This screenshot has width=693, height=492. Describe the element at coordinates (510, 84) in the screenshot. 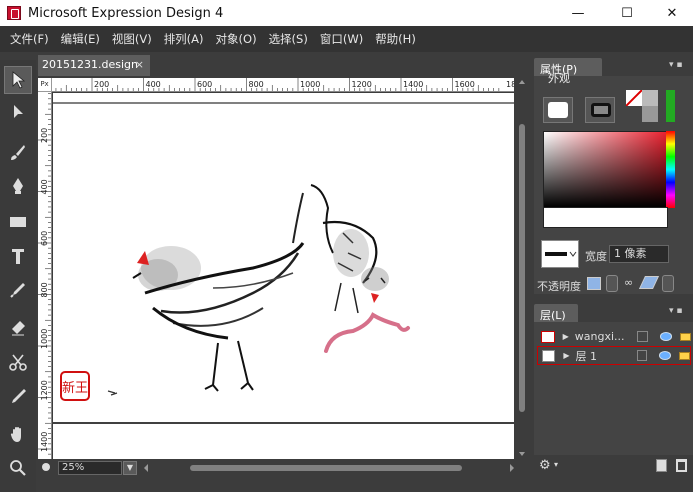

I see `ruler-label: 1800` at that location.